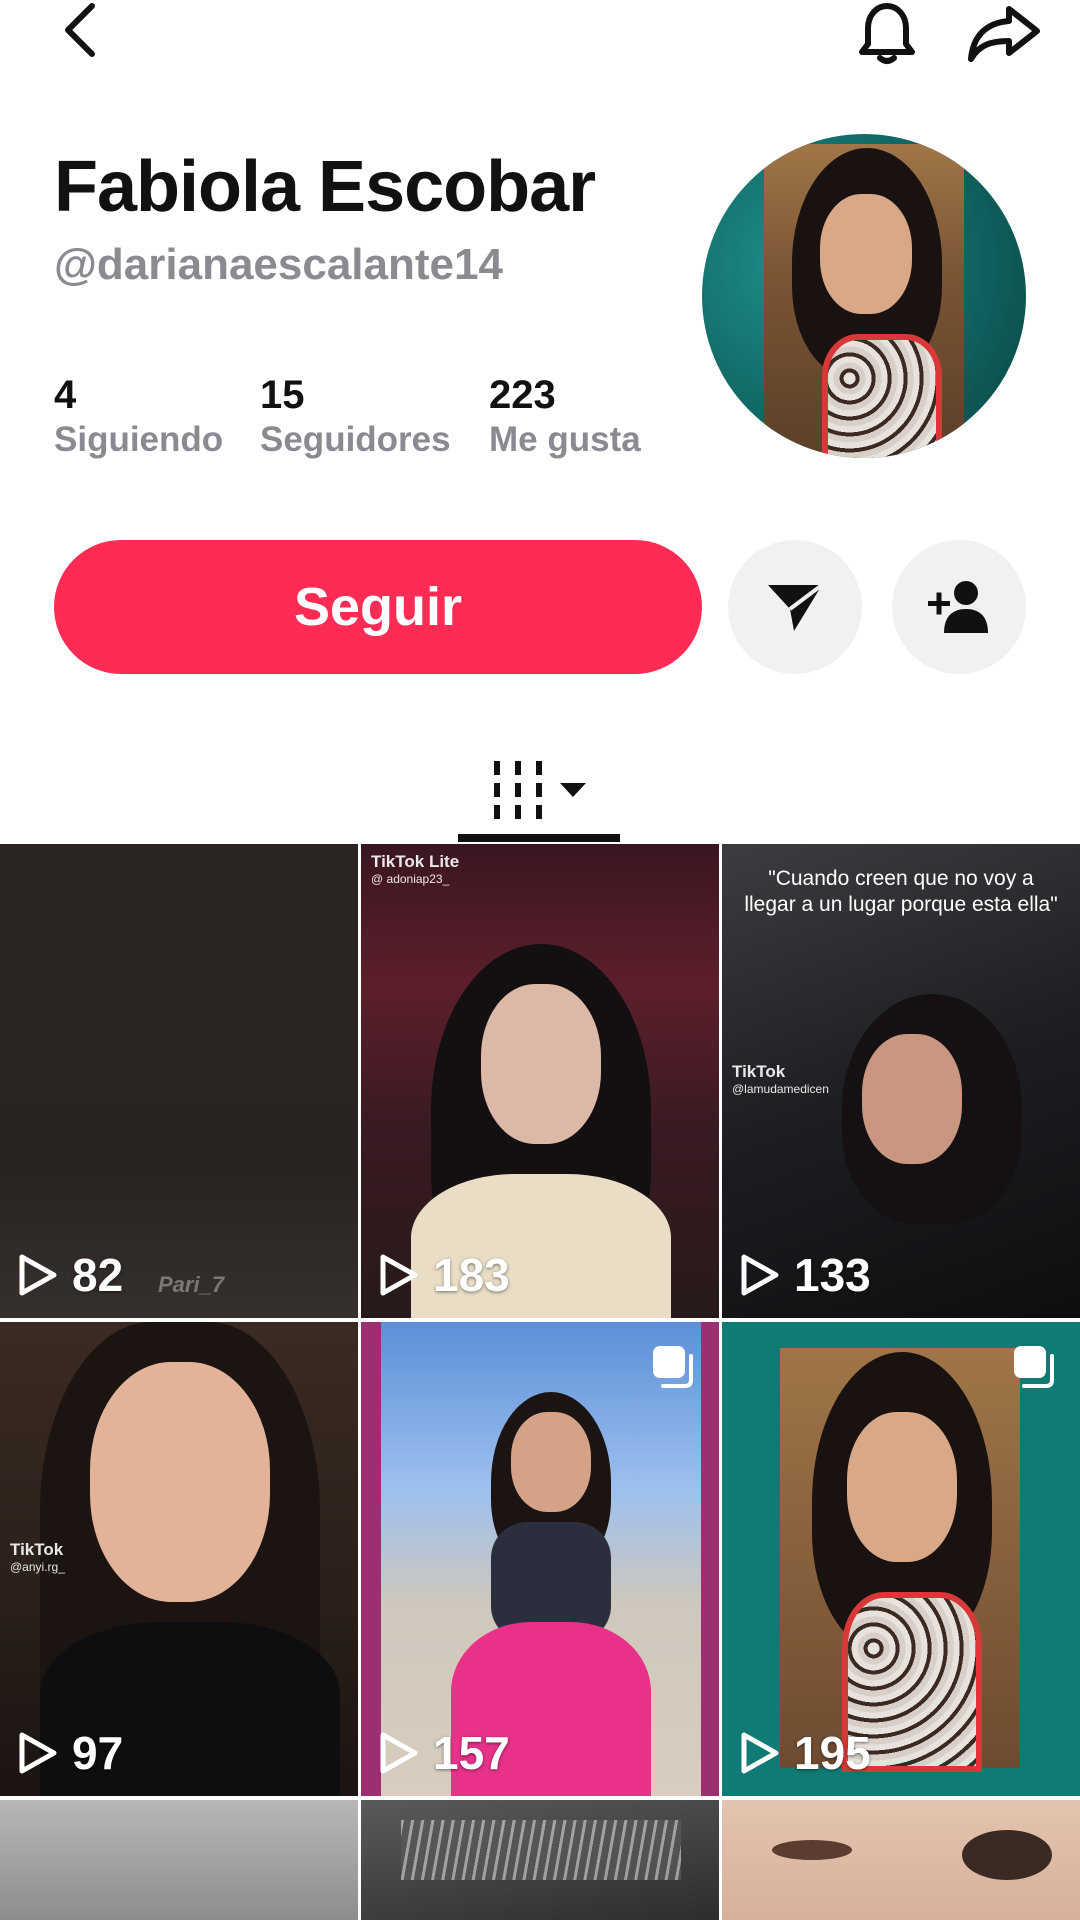 The width and height of the screenshot is (1080, 1920). I want to click on stat-label: Siguiendo, so click(139, 439).